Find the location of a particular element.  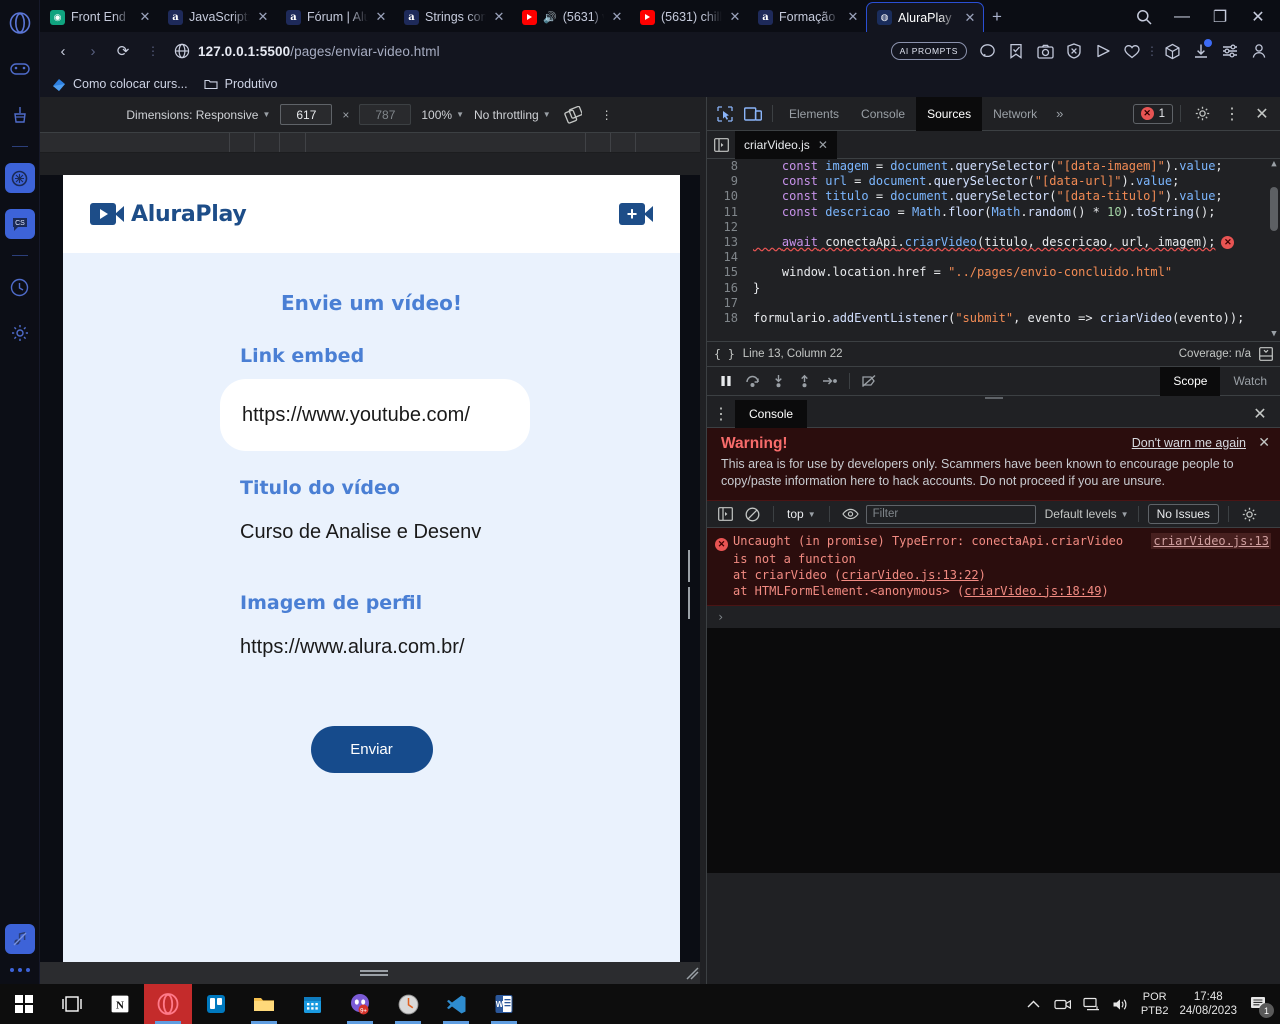

panel-split-handle is located at coordinates (691, 584).